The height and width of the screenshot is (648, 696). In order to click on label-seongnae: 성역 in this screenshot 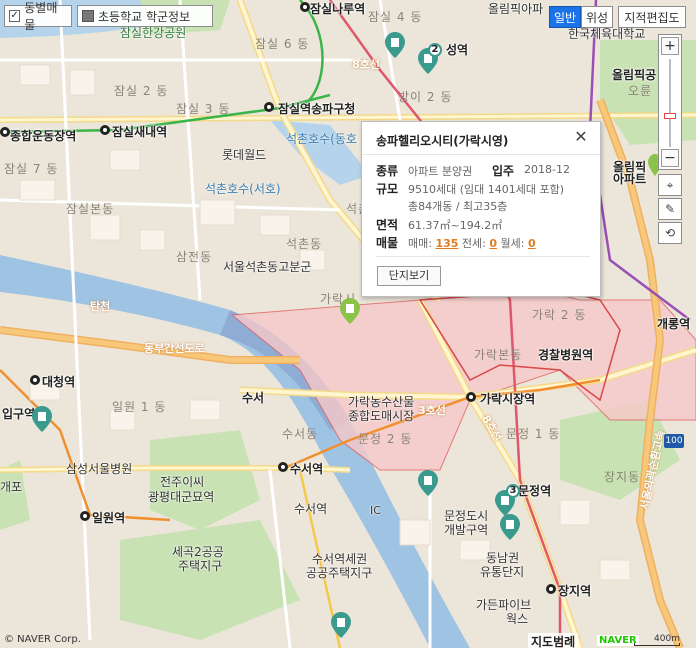, I will do `click(457, 50)`.